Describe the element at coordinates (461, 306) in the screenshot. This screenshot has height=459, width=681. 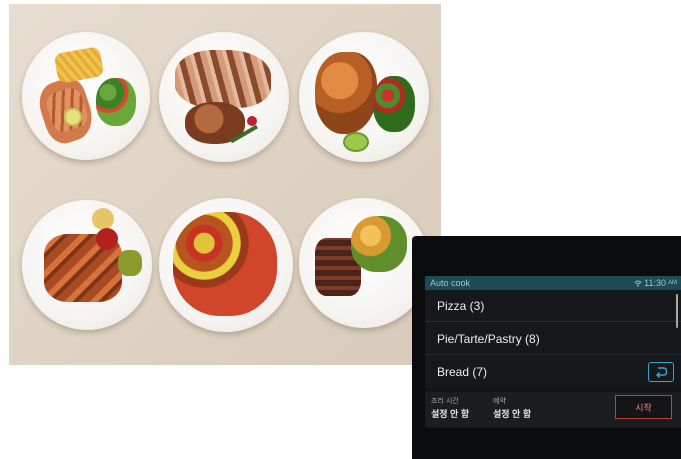
I see `menu-item-label: Pizza (3)` at that location.